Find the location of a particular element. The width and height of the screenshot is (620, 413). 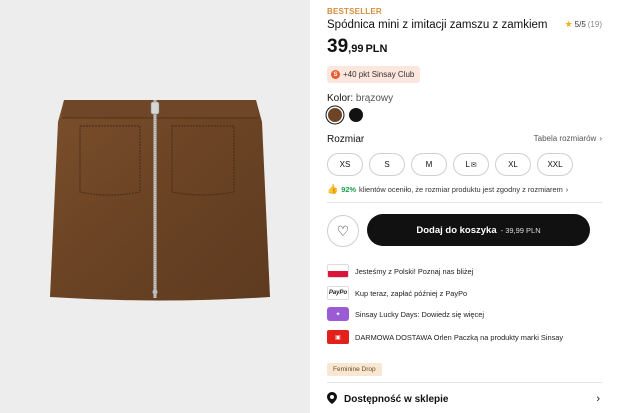

size-chart-label: Tabela rozmiarów is located at coordinates (565, 138).